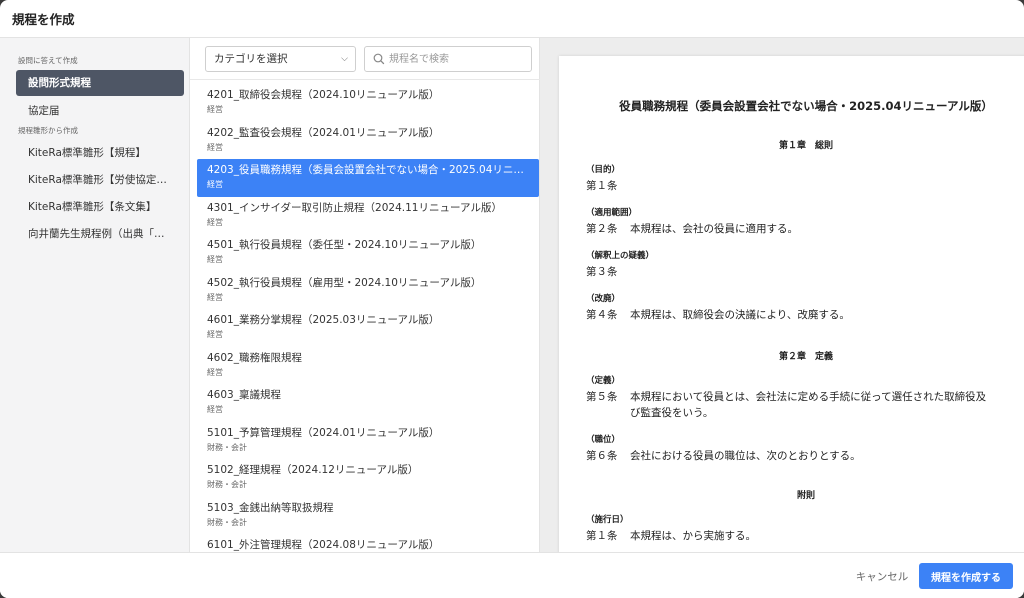  What do you see at coordinates (100, 83) in the screenshot?
I see `sidebar-item-question-rules: 設問形式規程` at bounding box center [100, 83].